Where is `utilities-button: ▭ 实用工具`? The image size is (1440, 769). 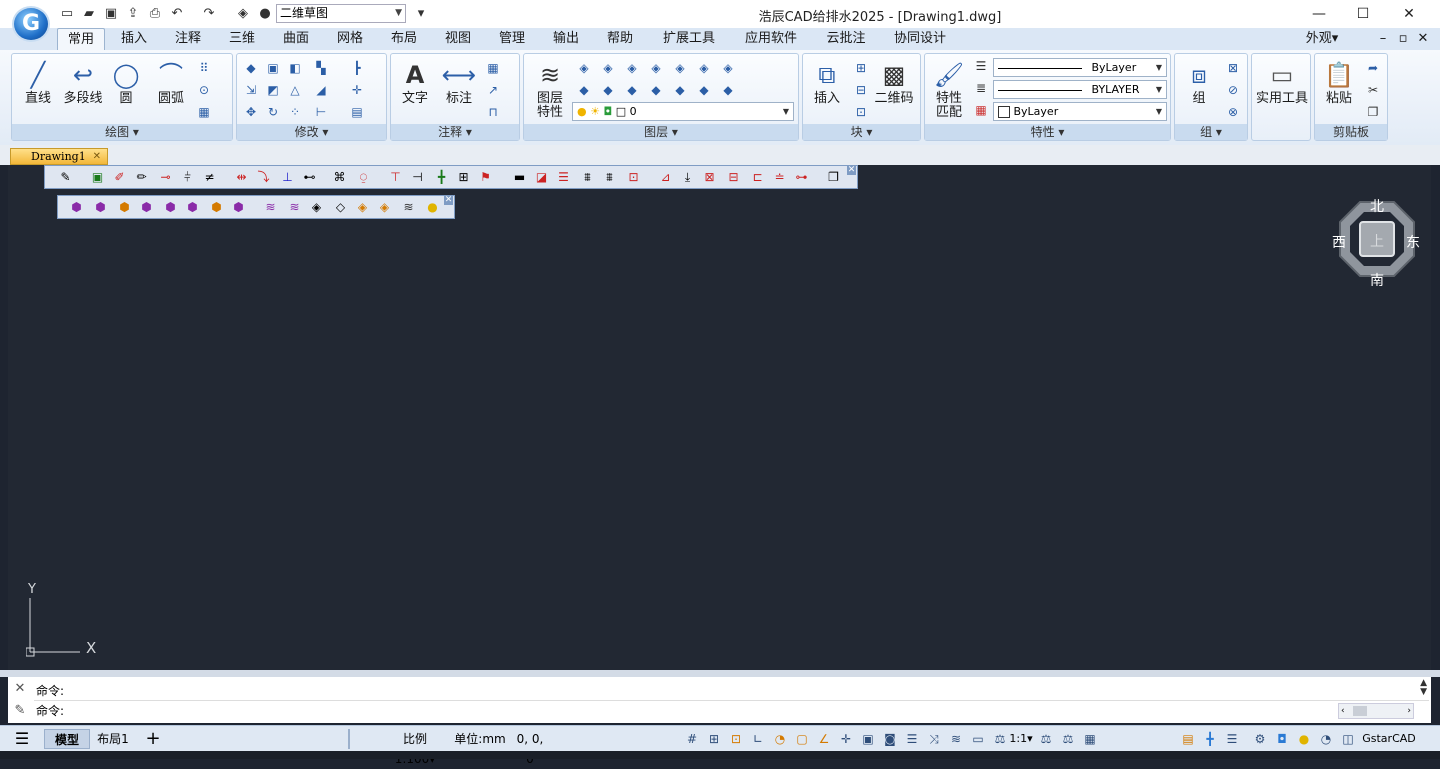 utilities-button: ▭ 实用工具 is located at coordinates (1282, 83).